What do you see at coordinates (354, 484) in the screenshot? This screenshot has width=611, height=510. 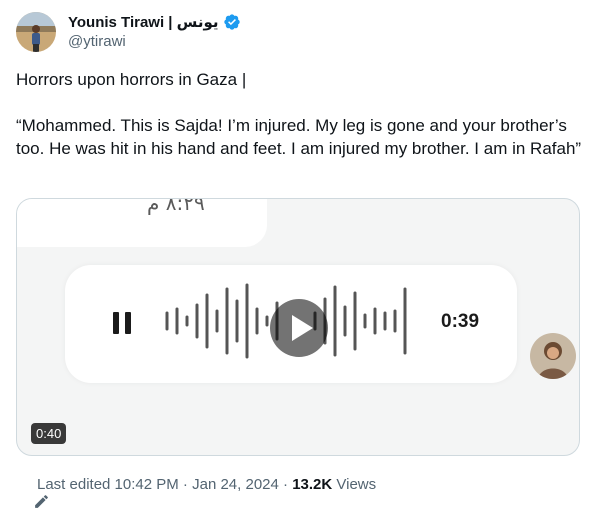 I see `views-label: Views` at bounding box center [354, 484].